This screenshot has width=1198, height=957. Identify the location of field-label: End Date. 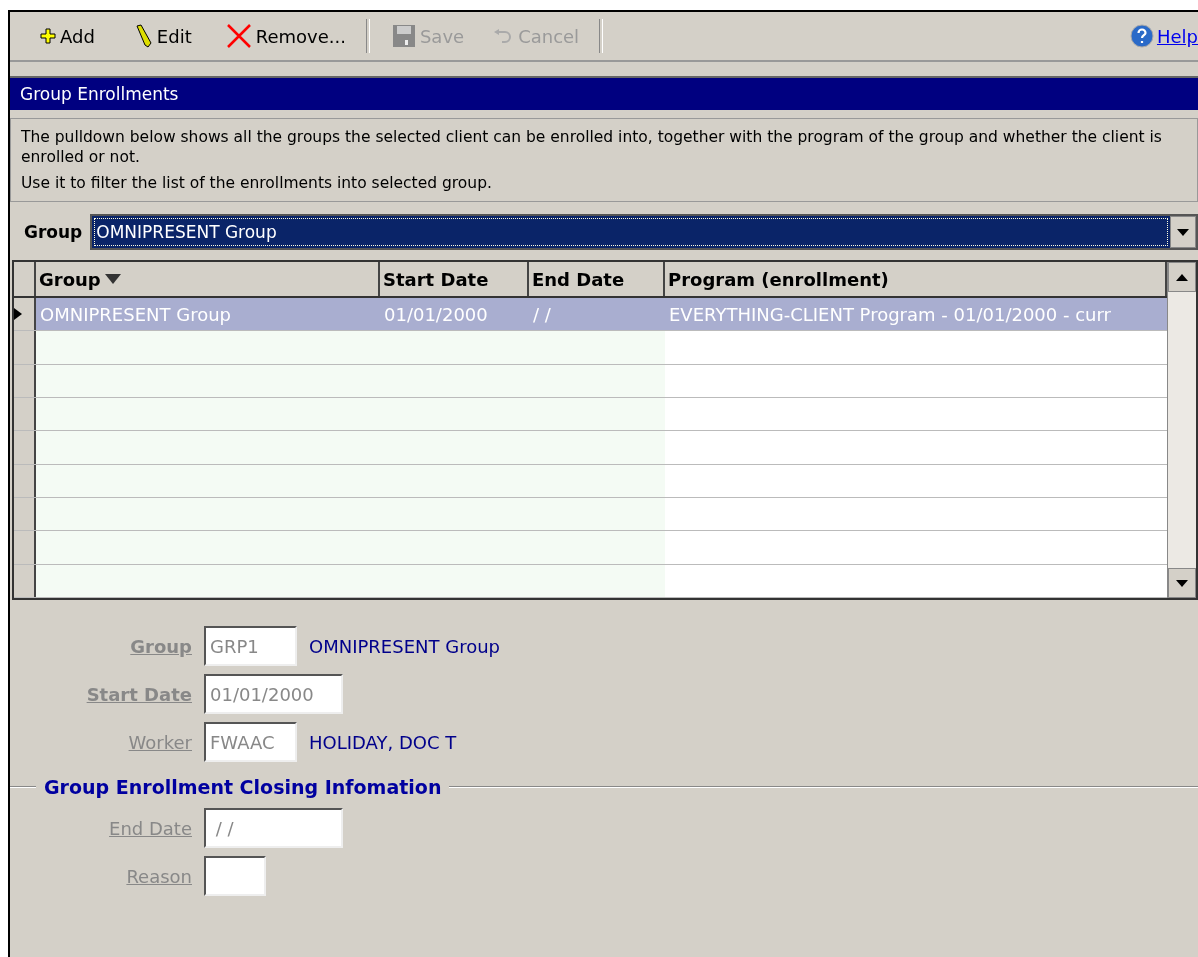
(150, 828).